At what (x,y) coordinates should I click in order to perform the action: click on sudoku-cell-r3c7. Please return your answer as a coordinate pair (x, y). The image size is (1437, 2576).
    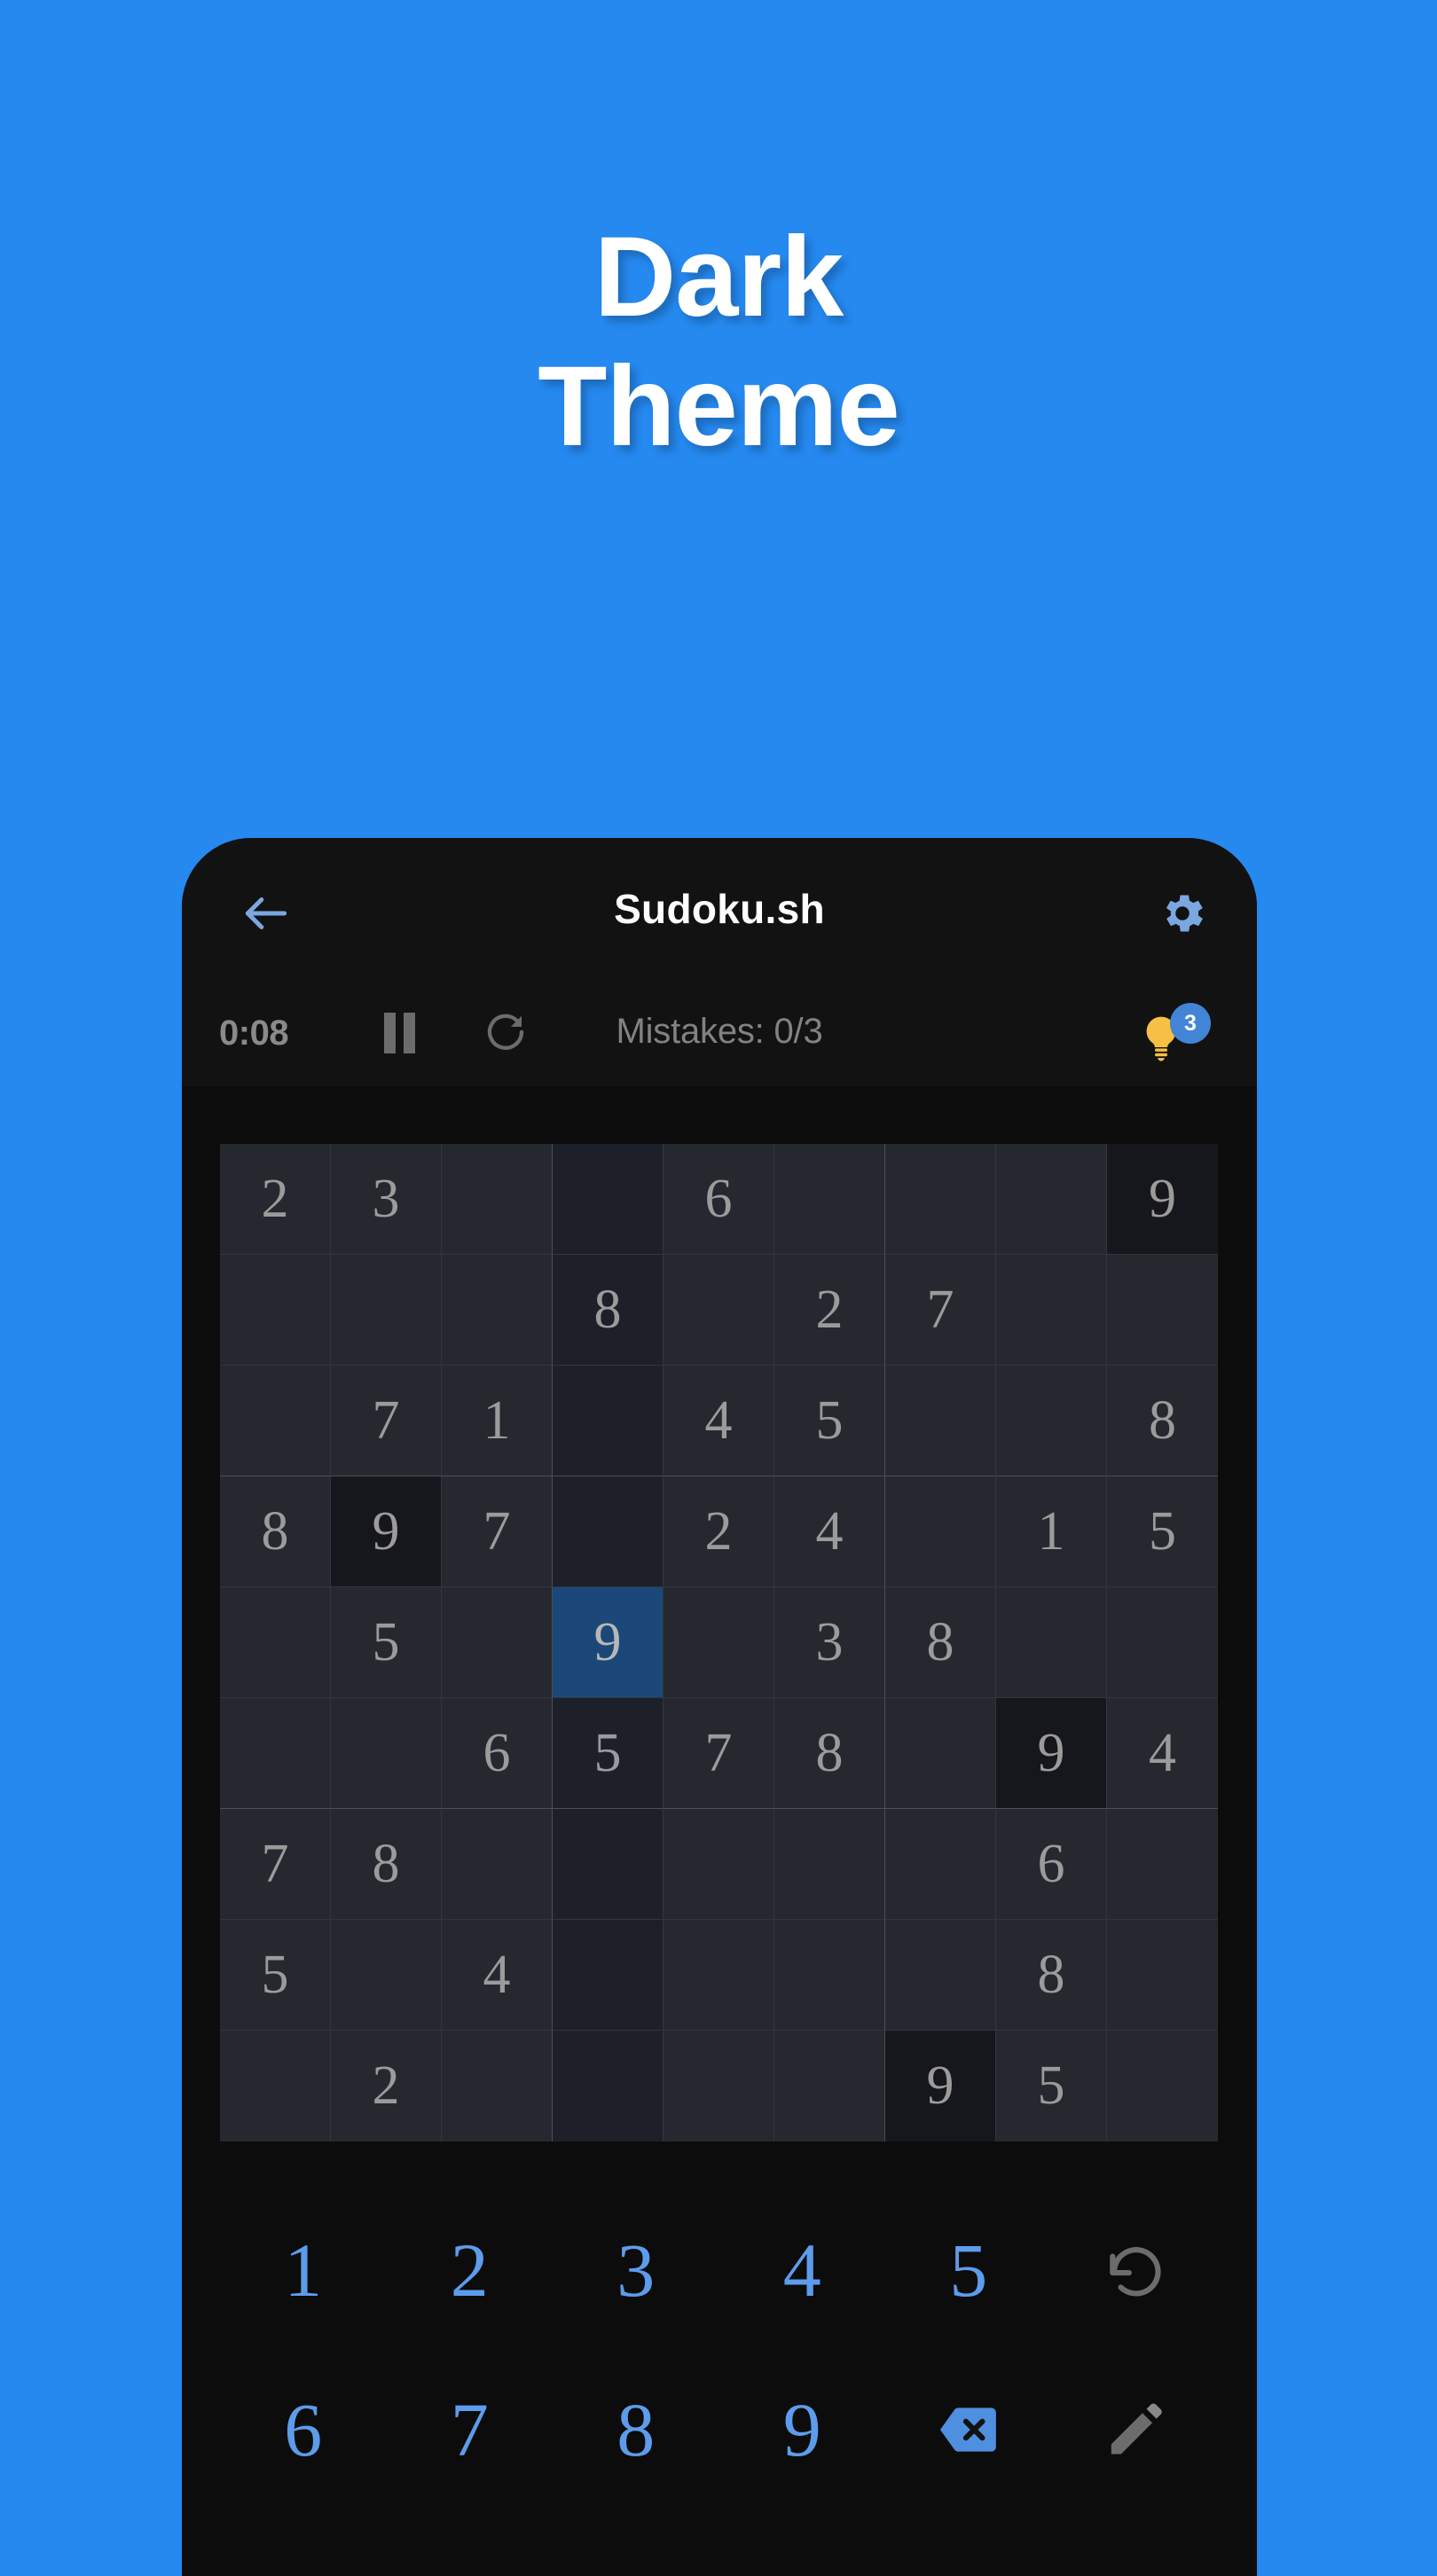
    Looking at the image, I should click on (941, 1421).